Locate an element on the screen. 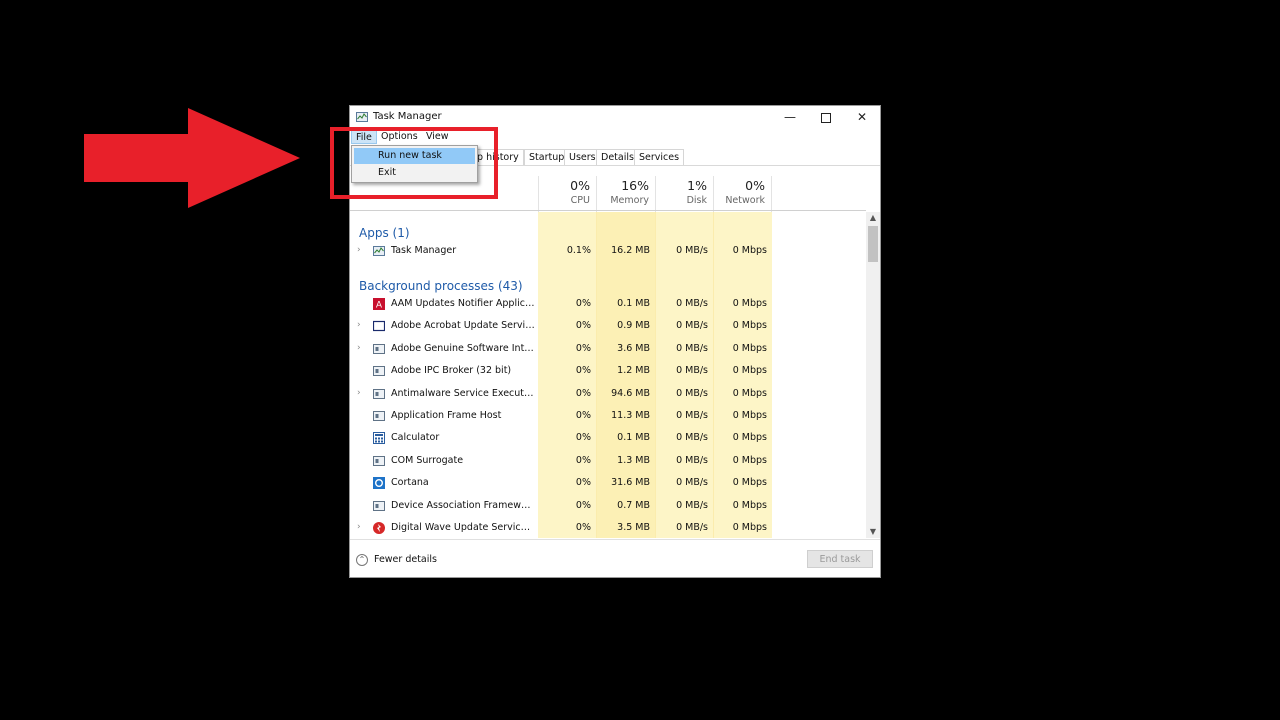 The image size is (1280, 720). network-label: Network is located at coordinates (745, 200).